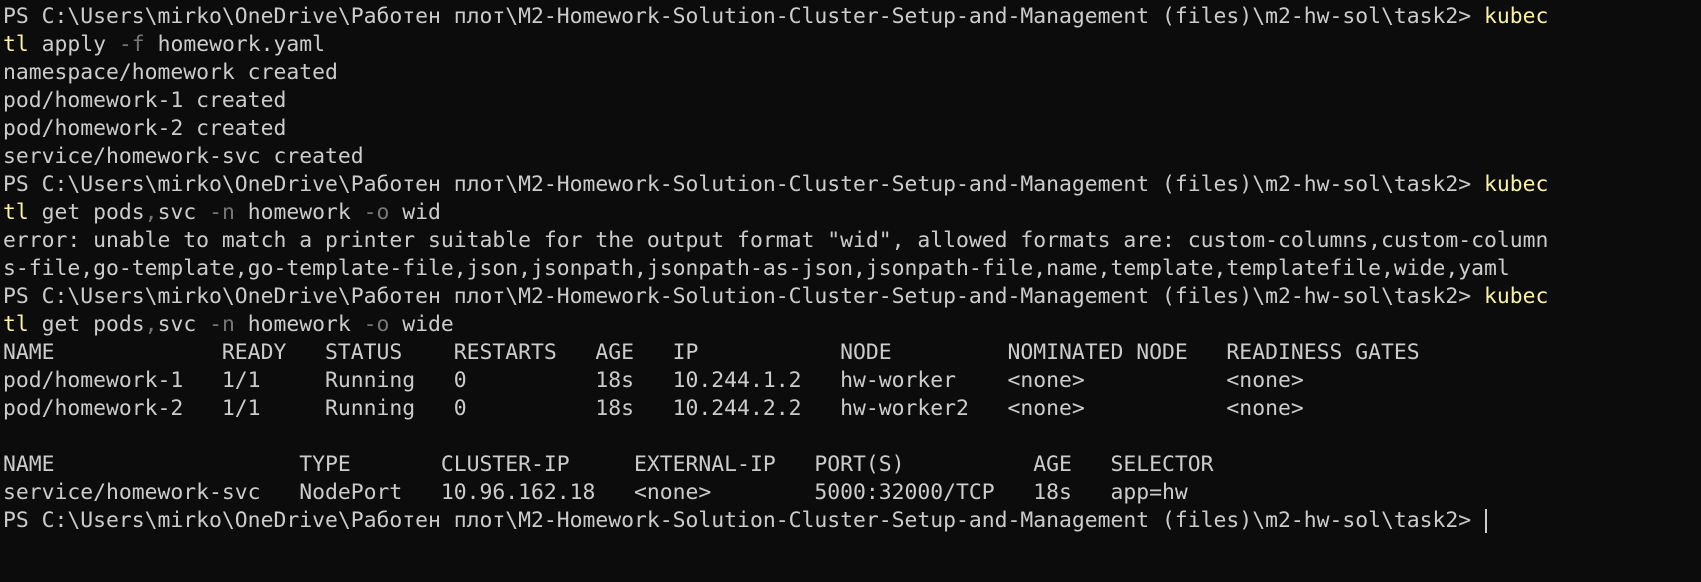 This screenshot has width=1701, height=582. I want to click on command-continuation-line: tl apply -f homework.yaml, so click(852, 45).